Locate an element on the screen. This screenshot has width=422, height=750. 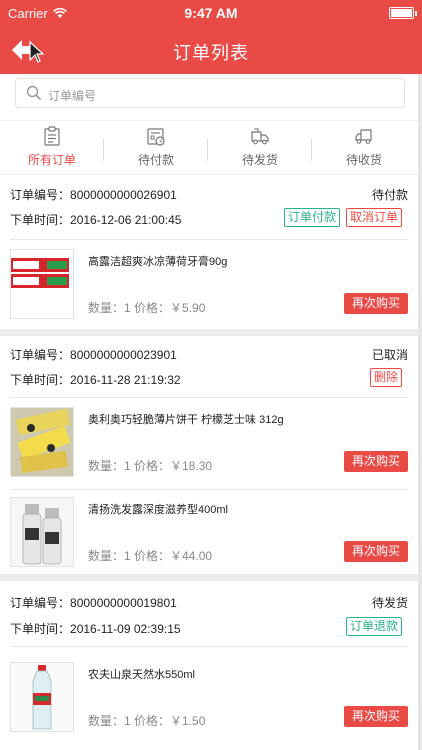
order-time: 2016-11-09 02:39:15 is located at coordinates (125, 629).